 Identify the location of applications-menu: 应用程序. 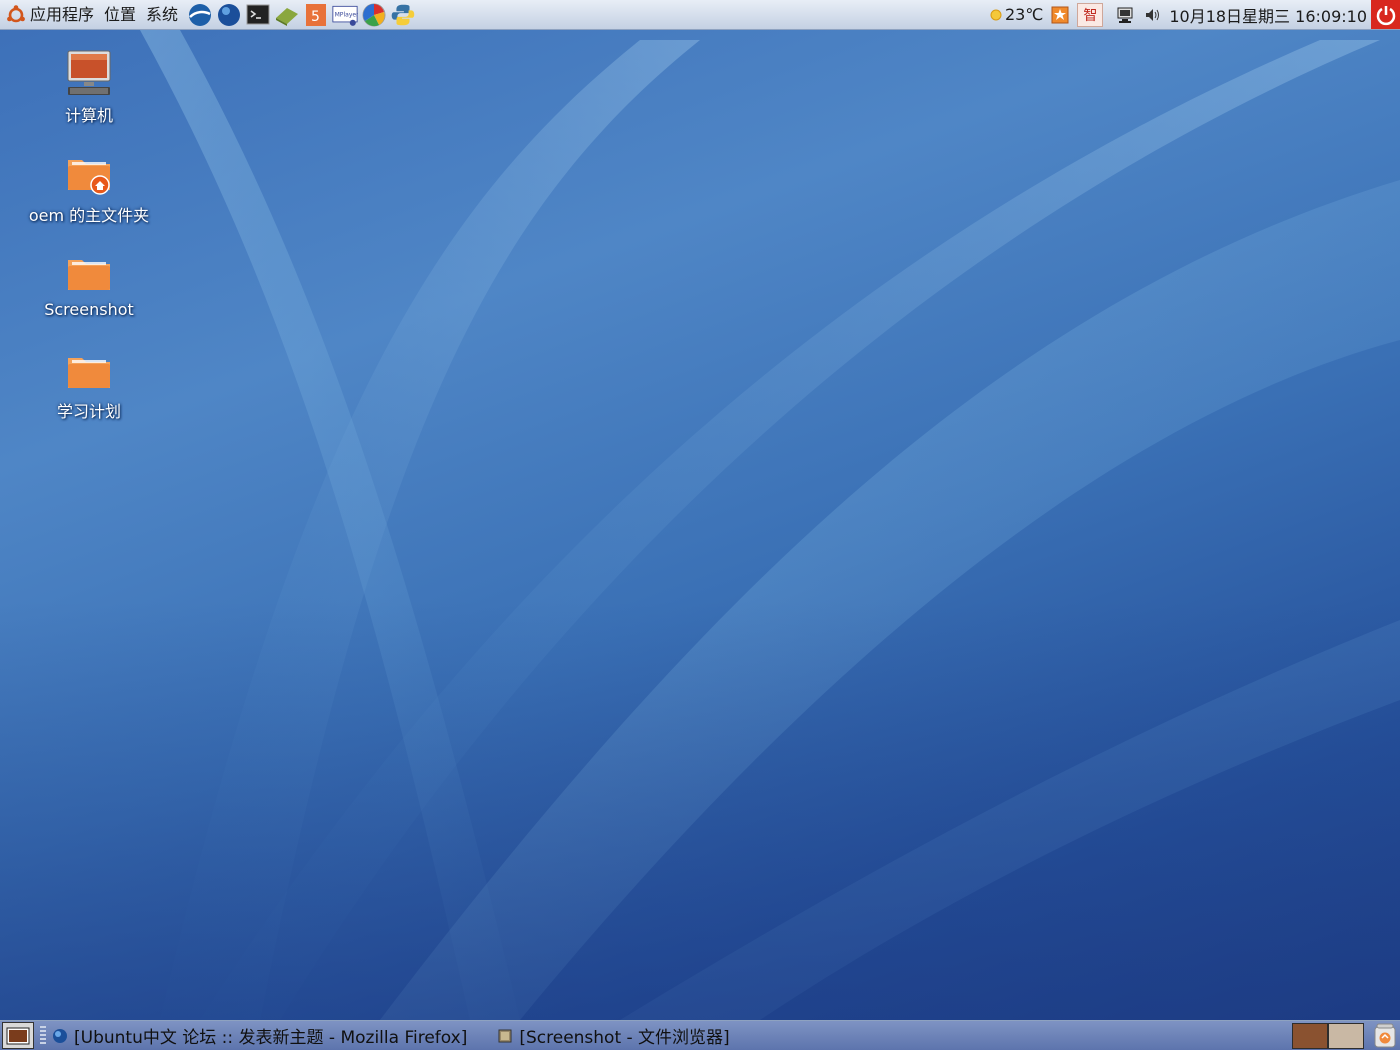
(49, 14).